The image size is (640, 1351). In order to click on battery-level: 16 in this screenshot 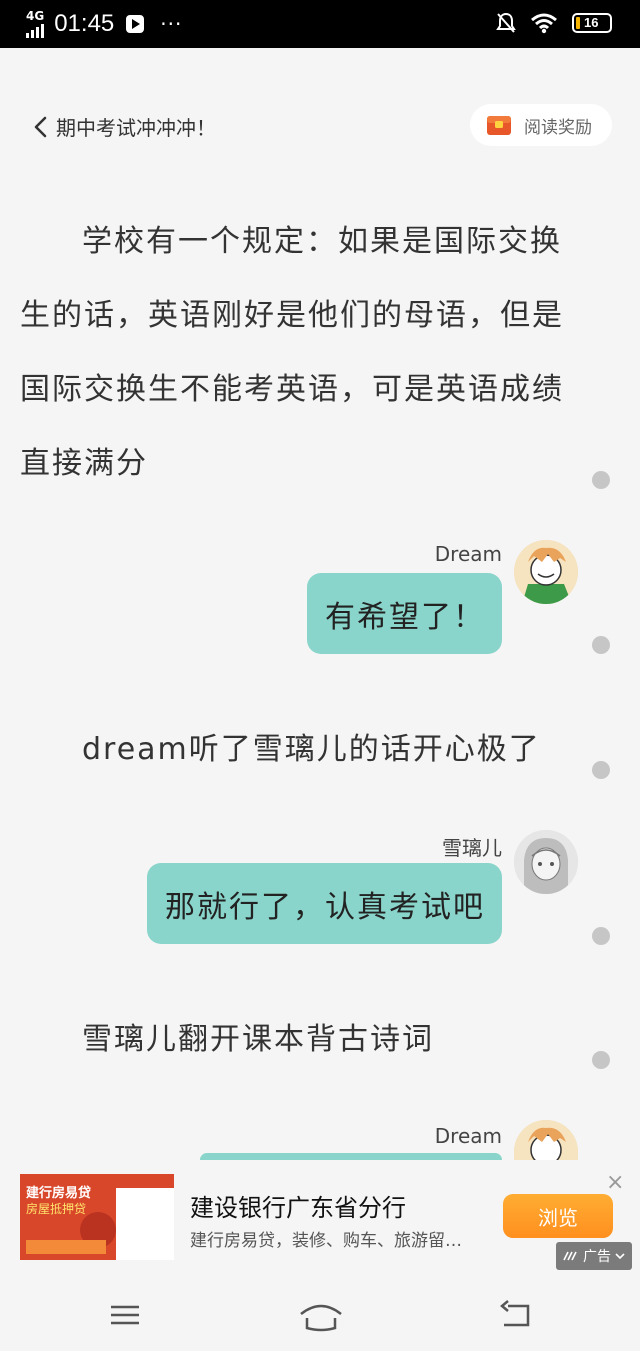, I will do `click(591, 22)`.